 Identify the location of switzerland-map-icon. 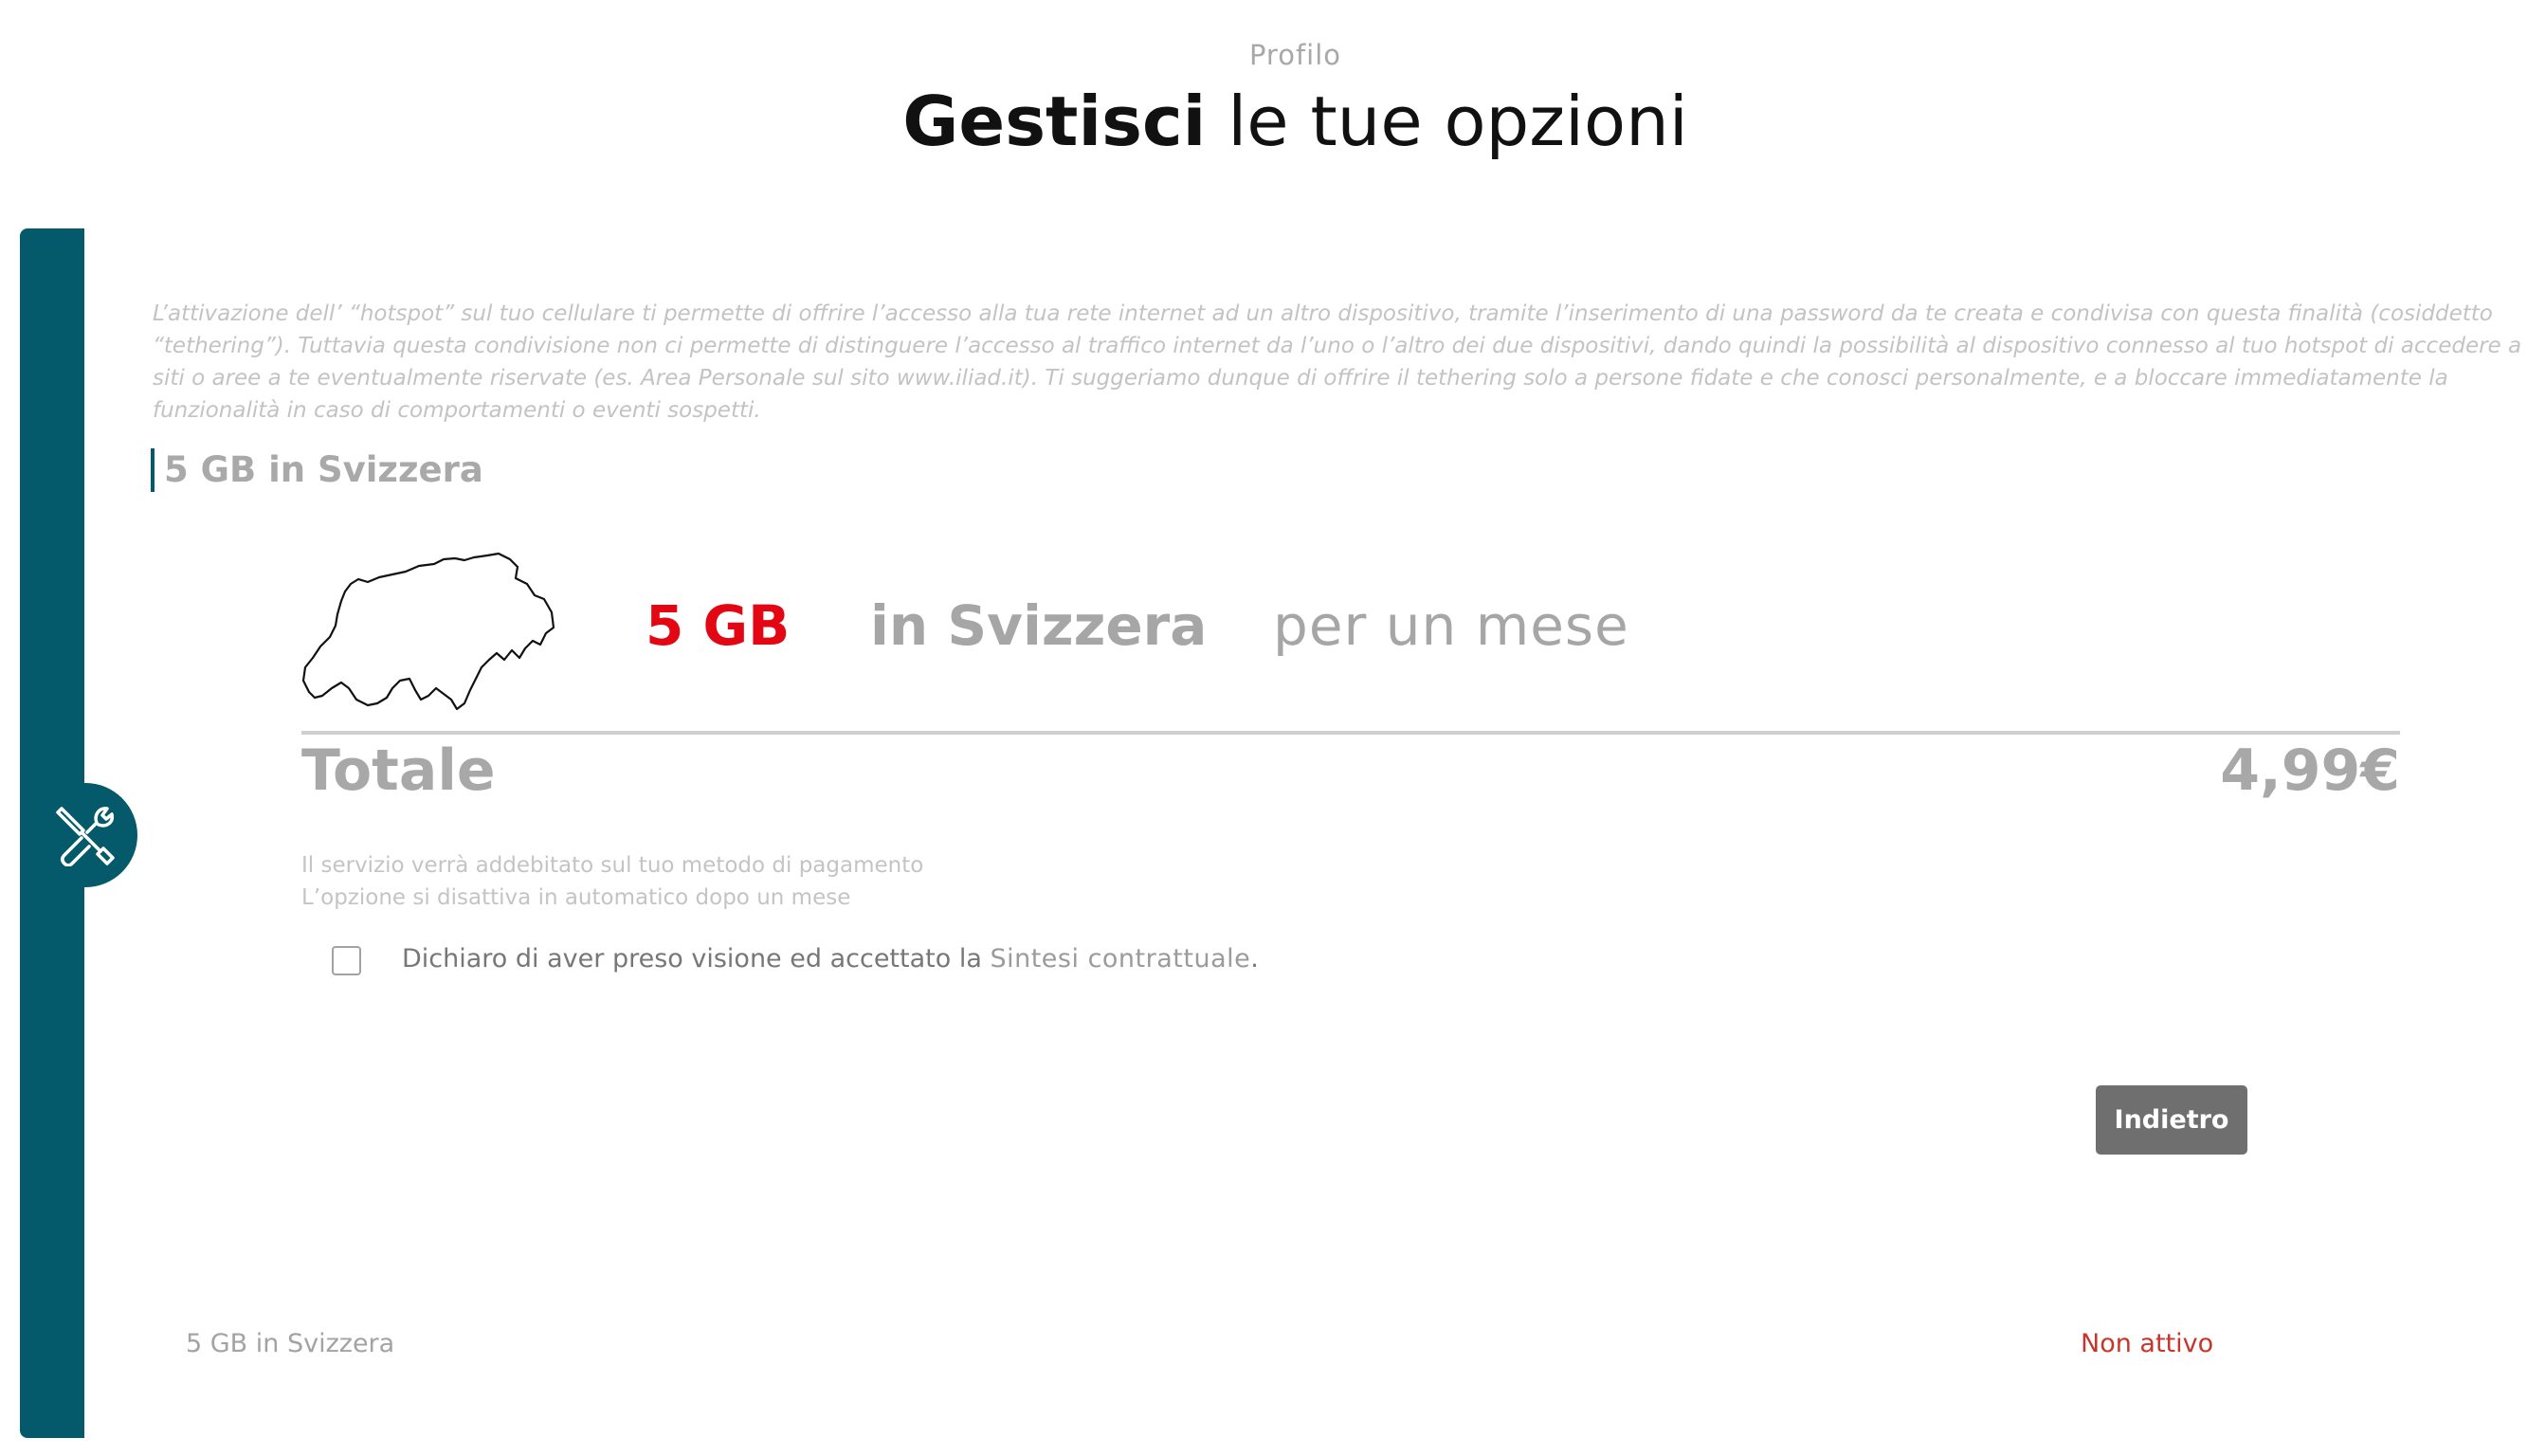
(428, 631).